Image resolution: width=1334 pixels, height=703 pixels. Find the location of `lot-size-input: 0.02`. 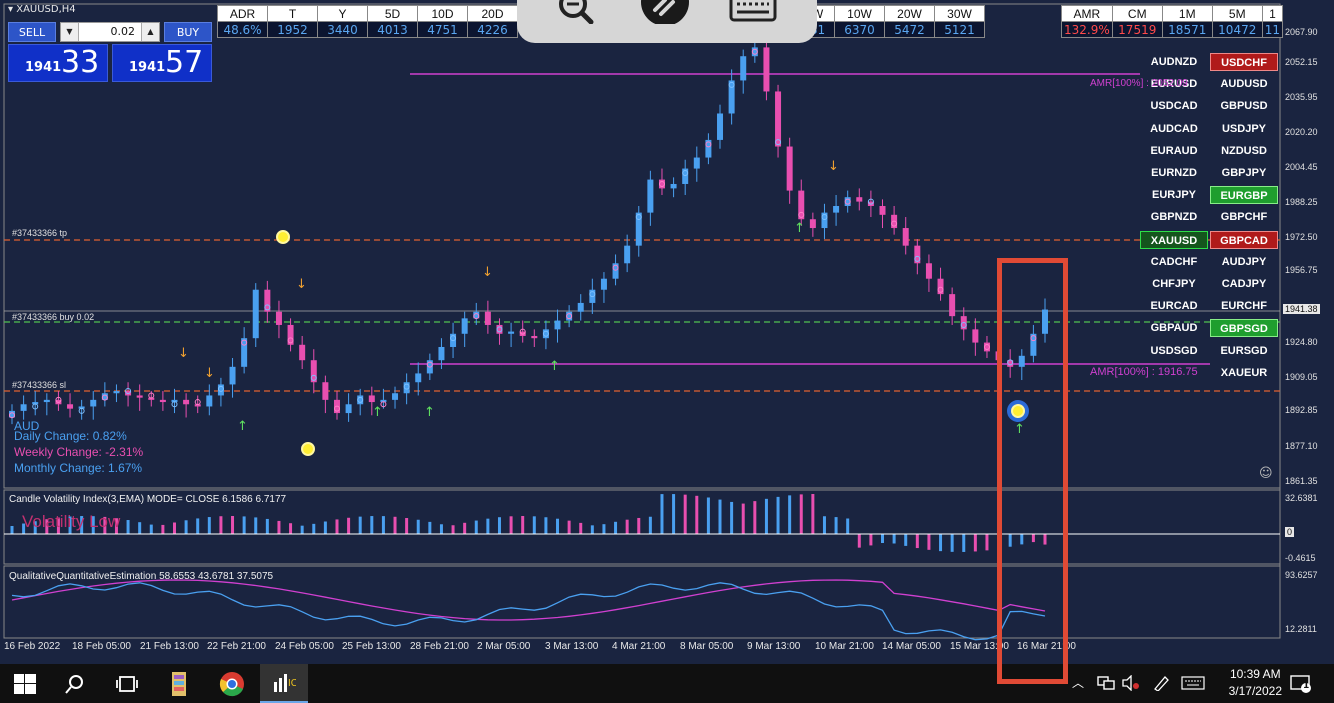

lot-size-input: 0.02 is located at coordinates (110, 32).